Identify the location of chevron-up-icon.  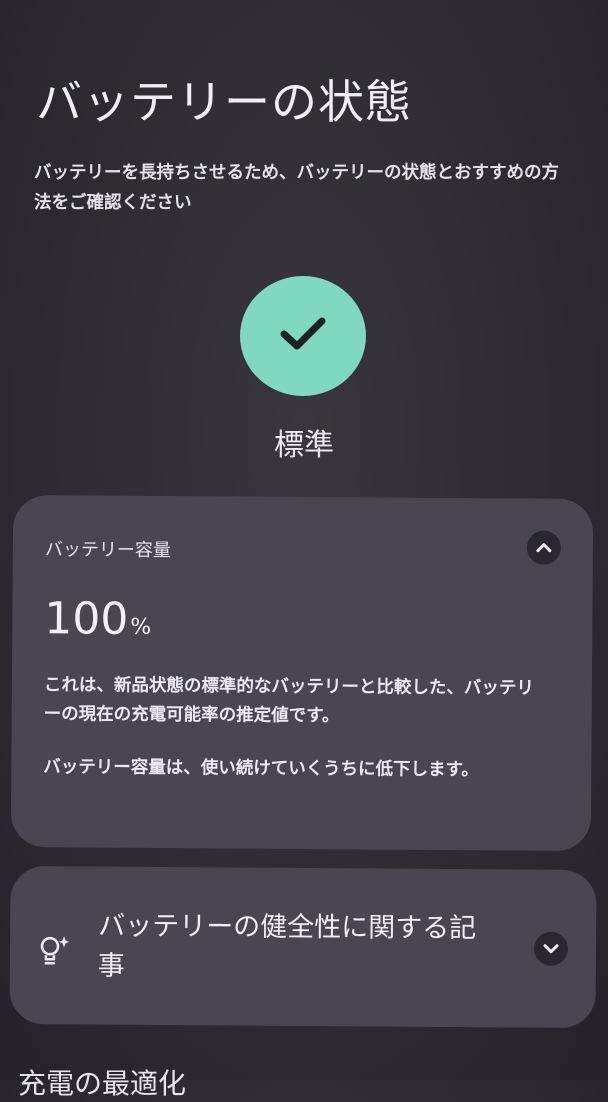
(544, 547).